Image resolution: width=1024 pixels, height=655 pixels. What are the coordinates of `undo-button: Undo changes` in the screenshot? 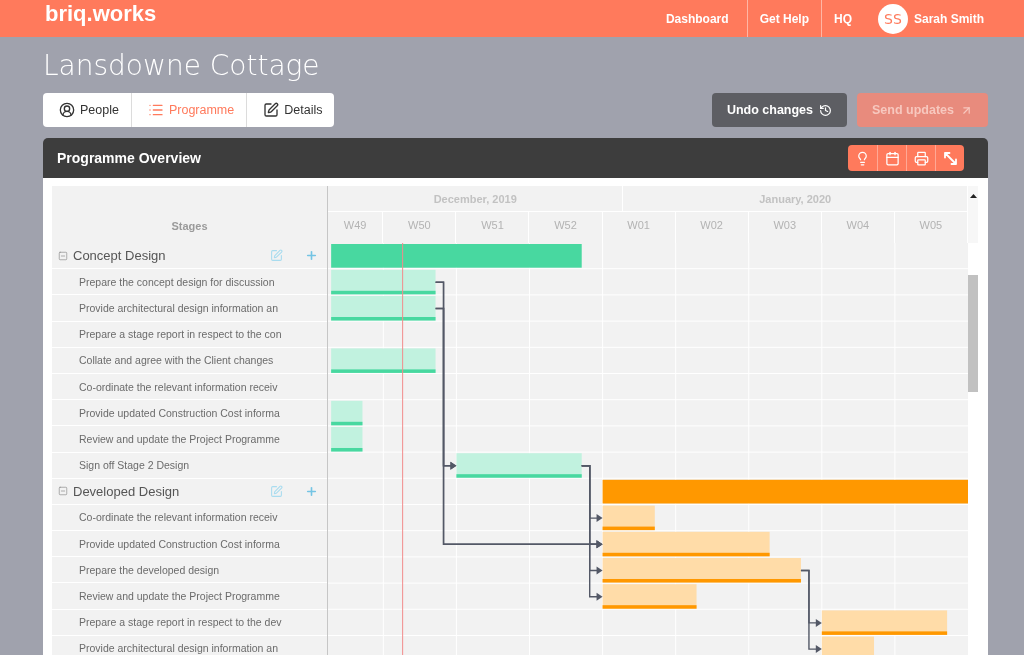 It's located at (779, 110).